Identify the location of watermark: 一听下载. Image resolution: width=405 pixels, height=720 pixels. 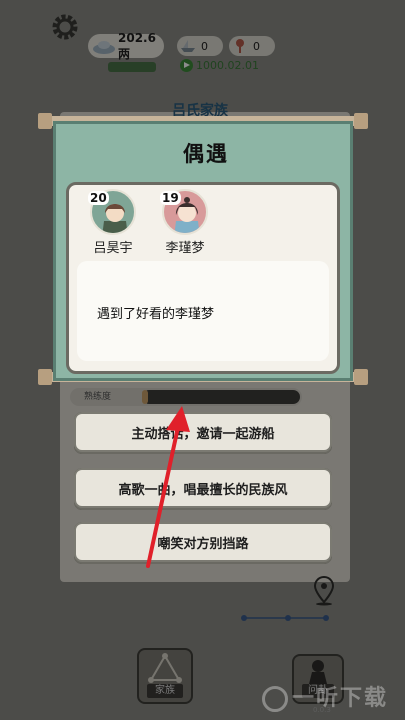
(325, 696).